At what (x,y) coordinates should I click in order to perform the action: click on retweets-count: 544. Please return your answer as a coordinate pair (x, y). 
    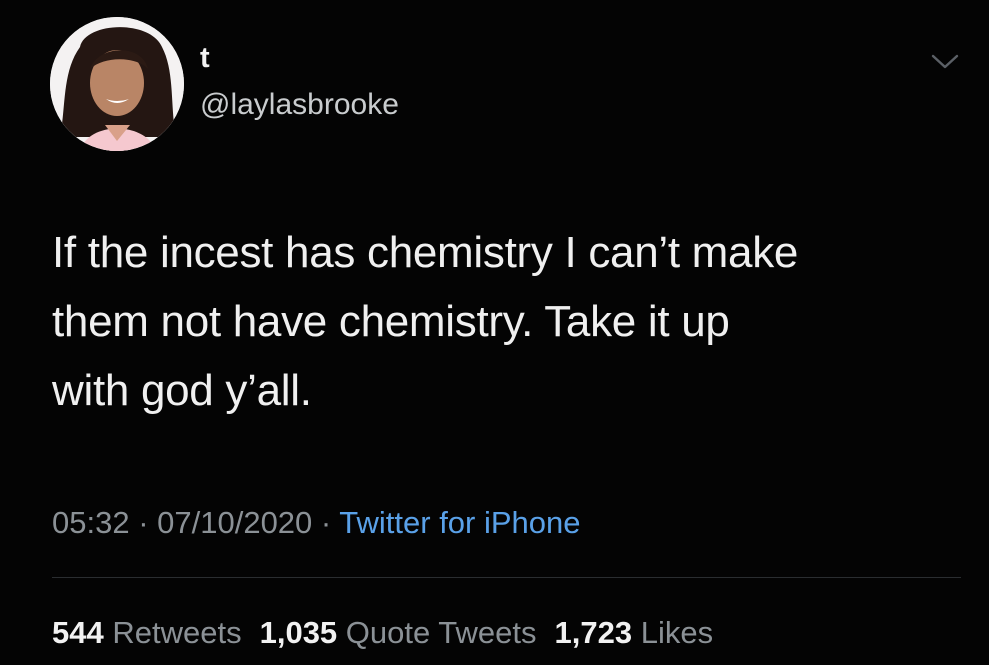
    Looking at the image, I should click on (78, 632).